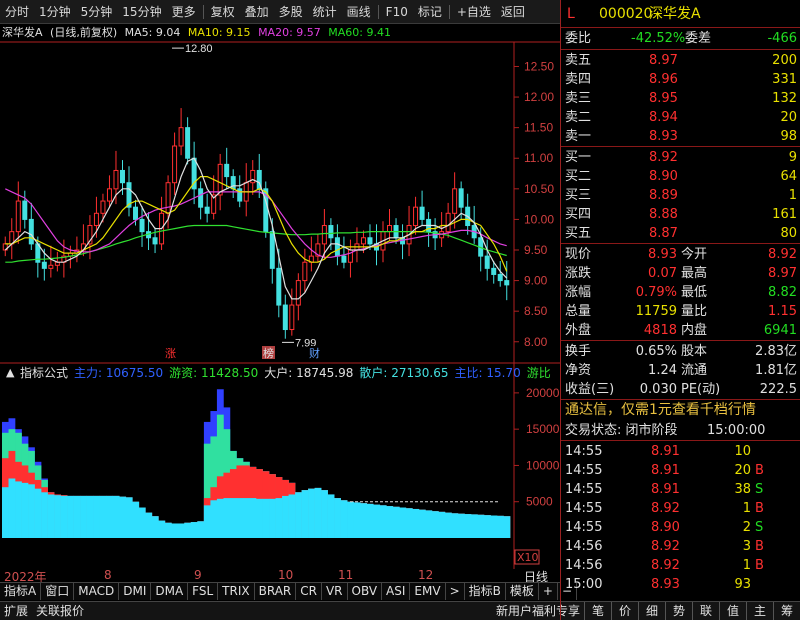  What do you see at coordinates (257, 12) in the screenshot?
I see `toolbar-item: 叠加` at bounding box center [257, 12].